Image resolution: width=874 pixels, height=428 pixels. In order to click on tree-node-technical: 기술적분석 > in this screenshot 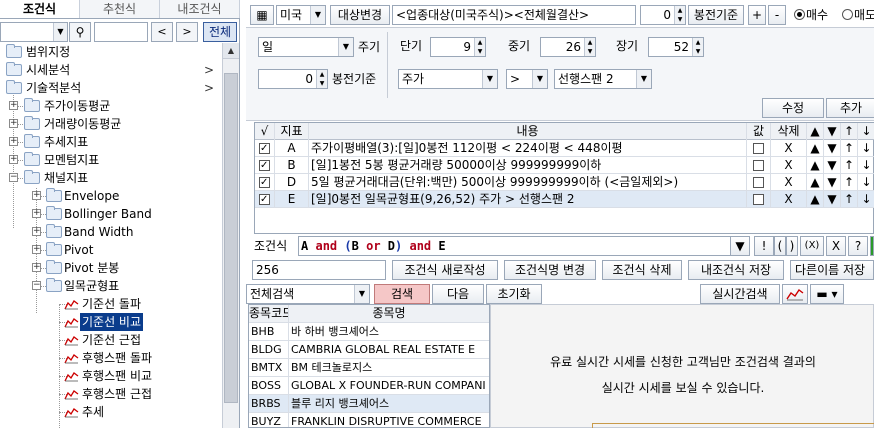, I will do `click(111, 88)`.